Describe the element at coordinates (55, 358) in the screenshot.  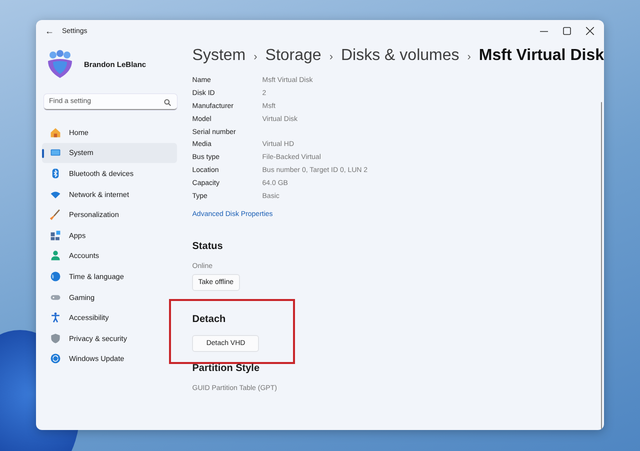
I see `sync-icon` at that location.